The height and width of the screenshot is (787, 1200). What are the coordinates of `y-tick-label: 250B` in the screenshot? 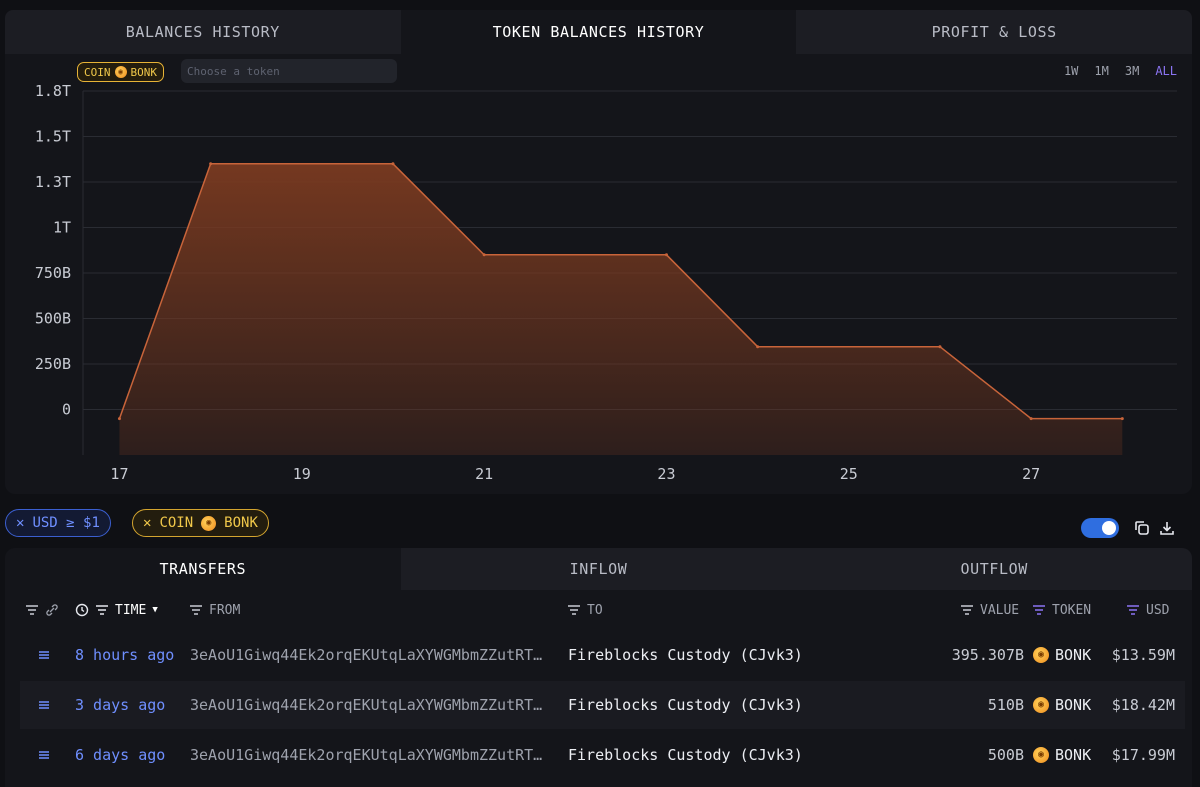 It's located at (53, 364).